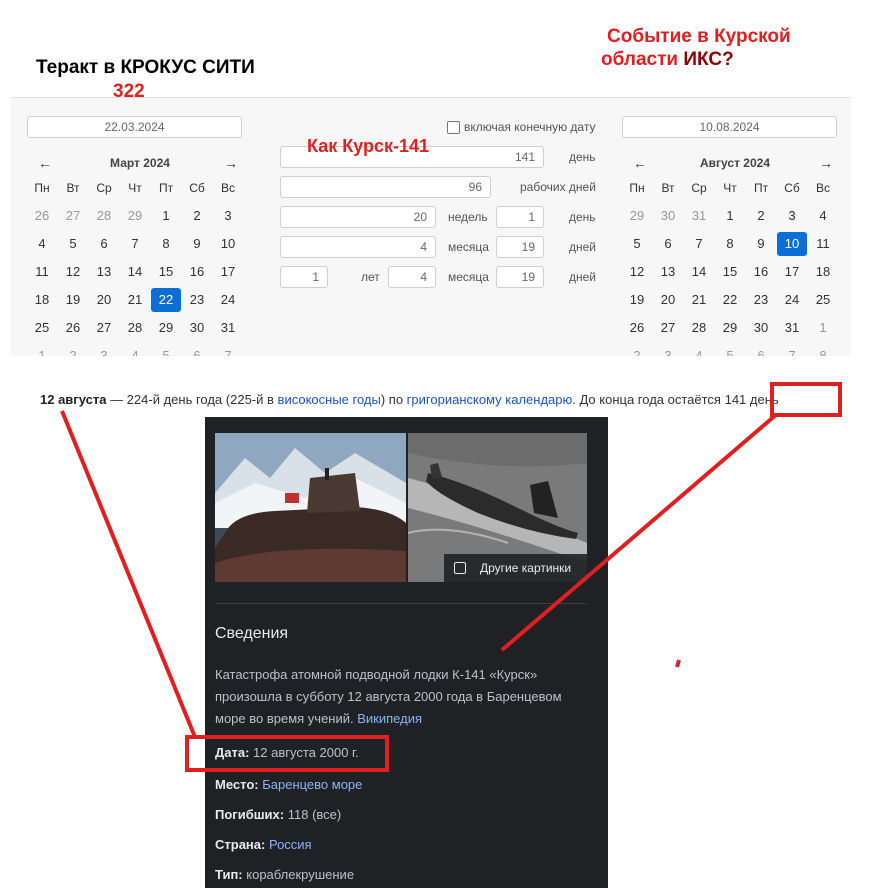  Describe the element at coordinates (287, 753) in the screenshot. I see `date-highlight-box` at that location.